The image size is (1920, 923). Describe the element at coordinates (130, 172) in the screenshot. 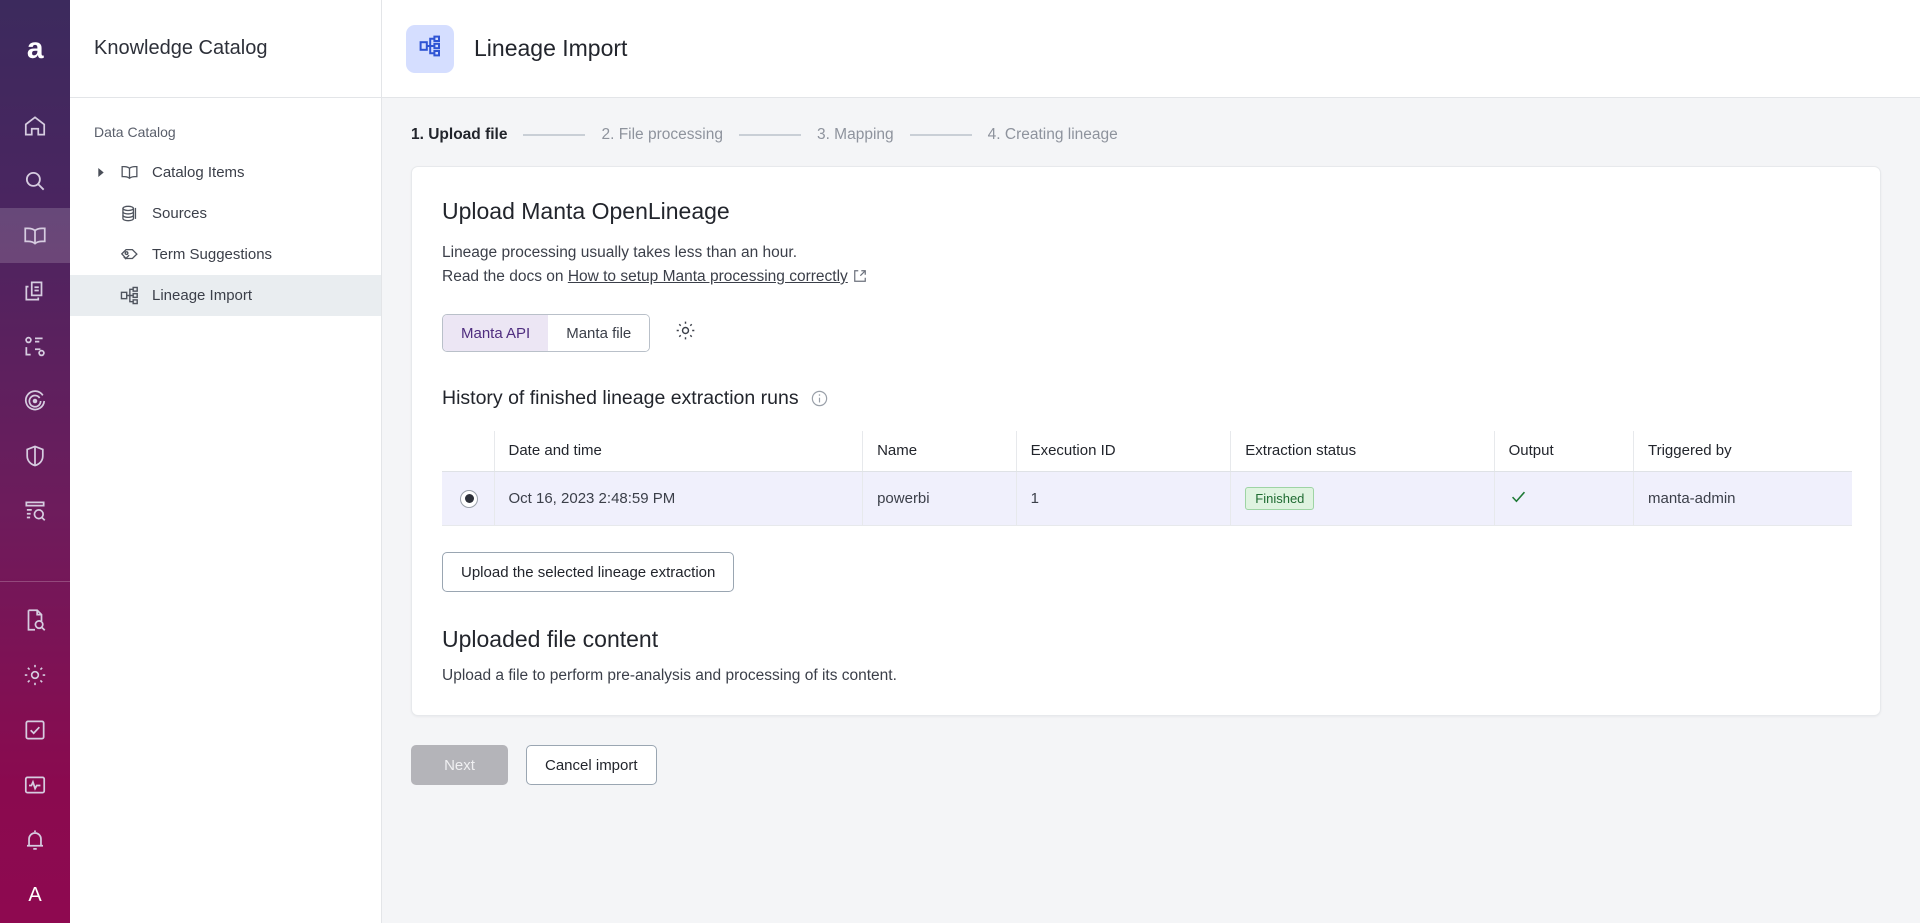

I see `book-open-icon` at that location.